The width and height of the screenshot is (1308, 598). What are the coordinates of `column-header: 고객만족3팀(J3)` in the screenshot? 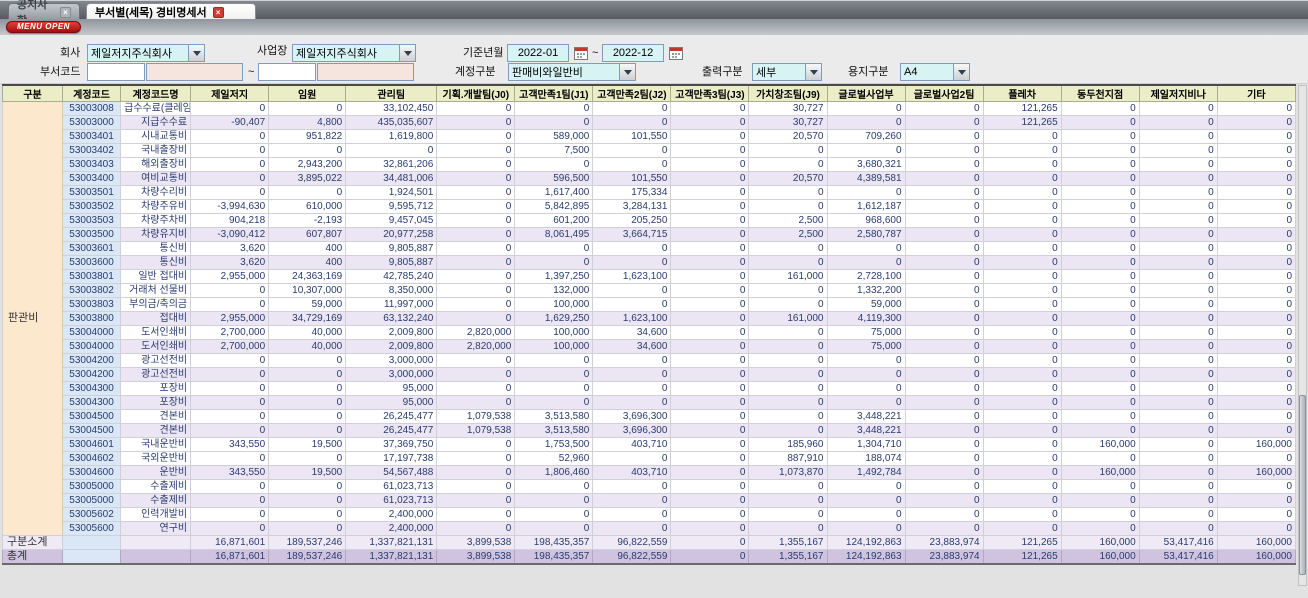 It's located at (710, 93).